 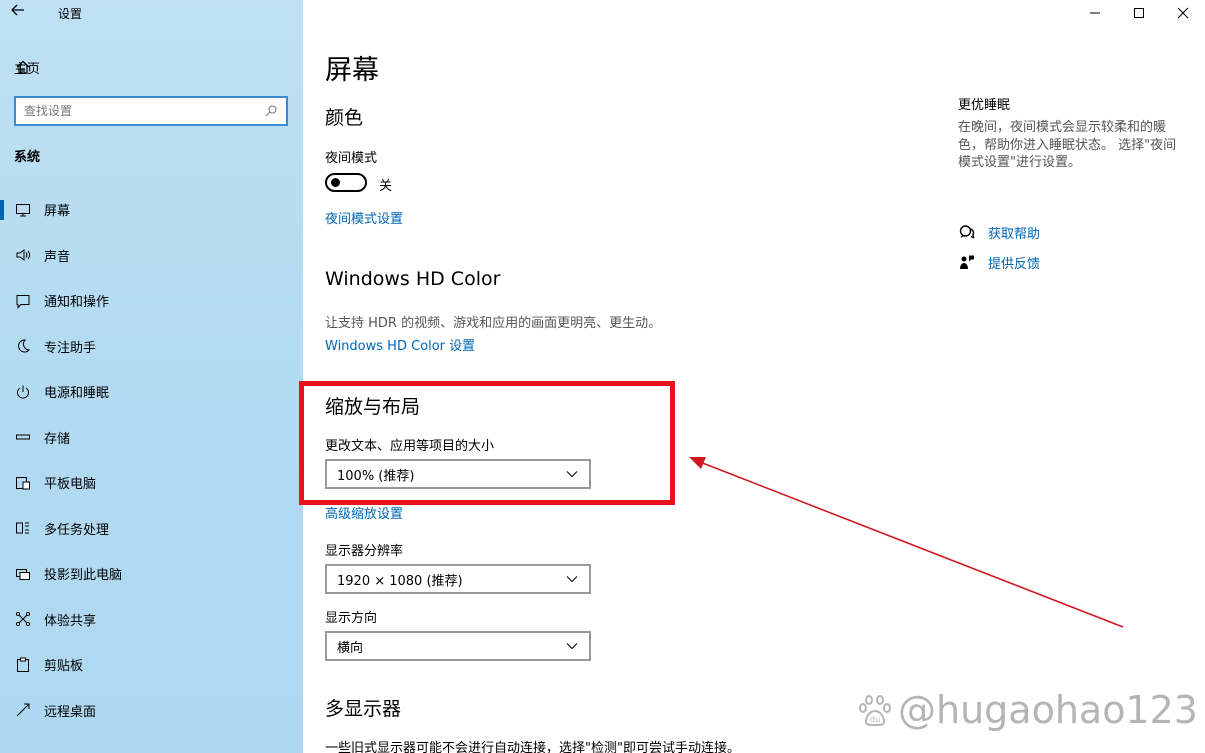 I want to click on sidebar-item-label: 体验共享, so click(x=70, y=621).